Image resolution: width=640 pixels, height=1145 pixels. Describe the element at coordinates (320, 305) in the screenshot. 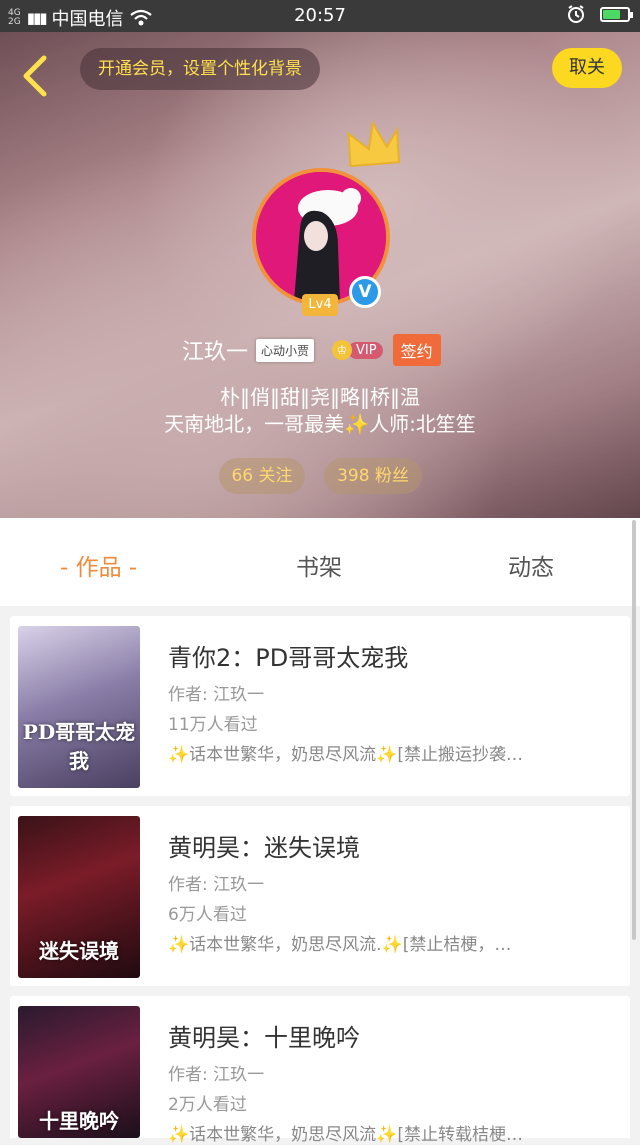

I see `level-badge: Lv4` at that location.